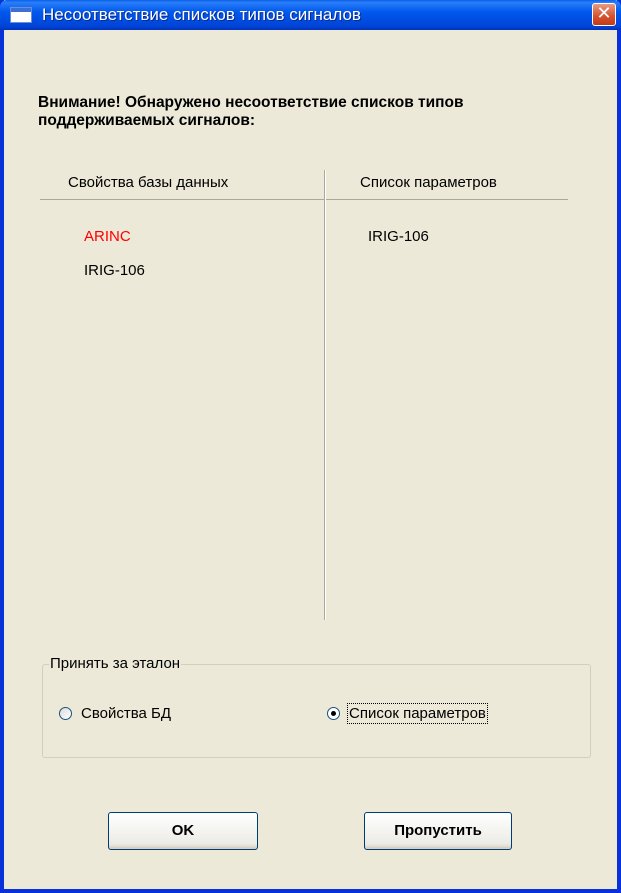  What do you see at coordinates (182, 199) in the screenshot?
I see `header-divider-left` at bounding box center [182, 199].